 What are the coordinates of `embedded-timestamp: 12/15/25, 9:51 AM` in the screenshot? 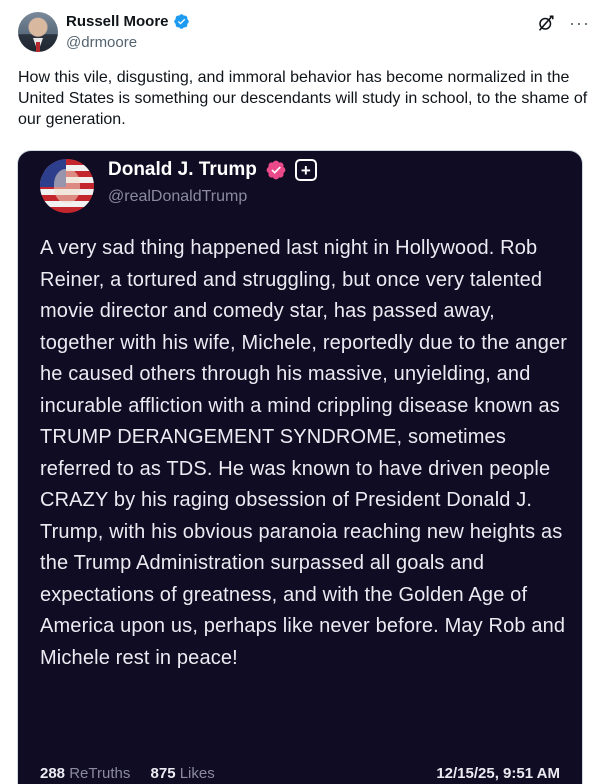 It's located at (498, 773).